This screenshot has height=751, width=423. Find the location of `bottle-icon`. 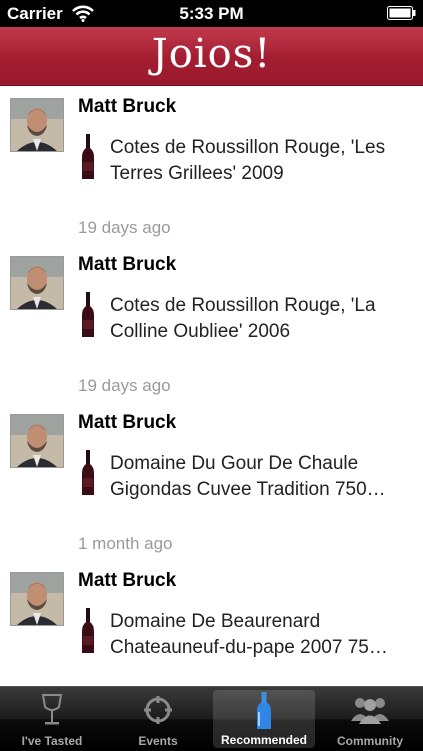

bottle-icon is located at coordinates (264, 710).